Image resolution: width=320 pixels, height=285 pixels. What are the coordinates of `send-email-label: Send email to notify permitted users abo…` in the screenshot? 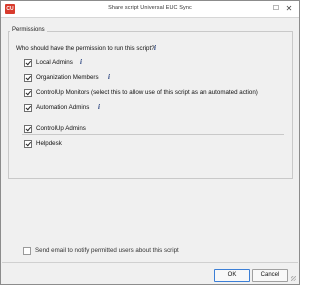 It's located at (107, 250).